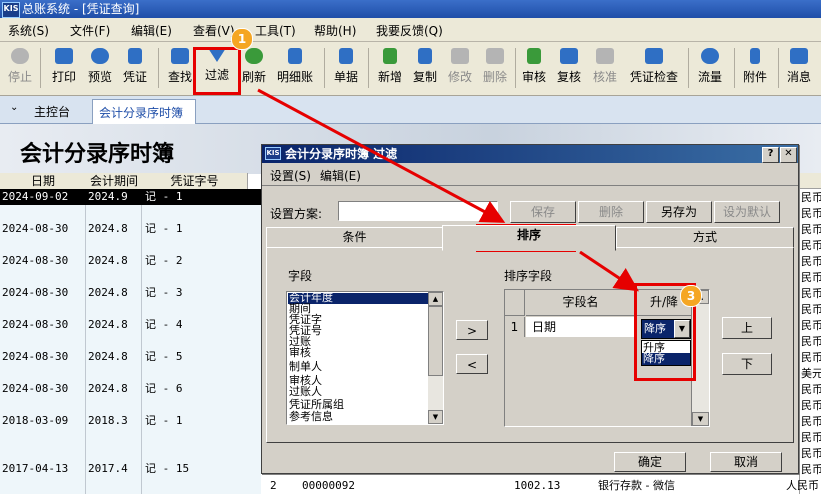  What do you see at coordinates (14, 107) in the screenshot?
I see `chevron-down-icon: ⌄` at bounding box center [14, 107].